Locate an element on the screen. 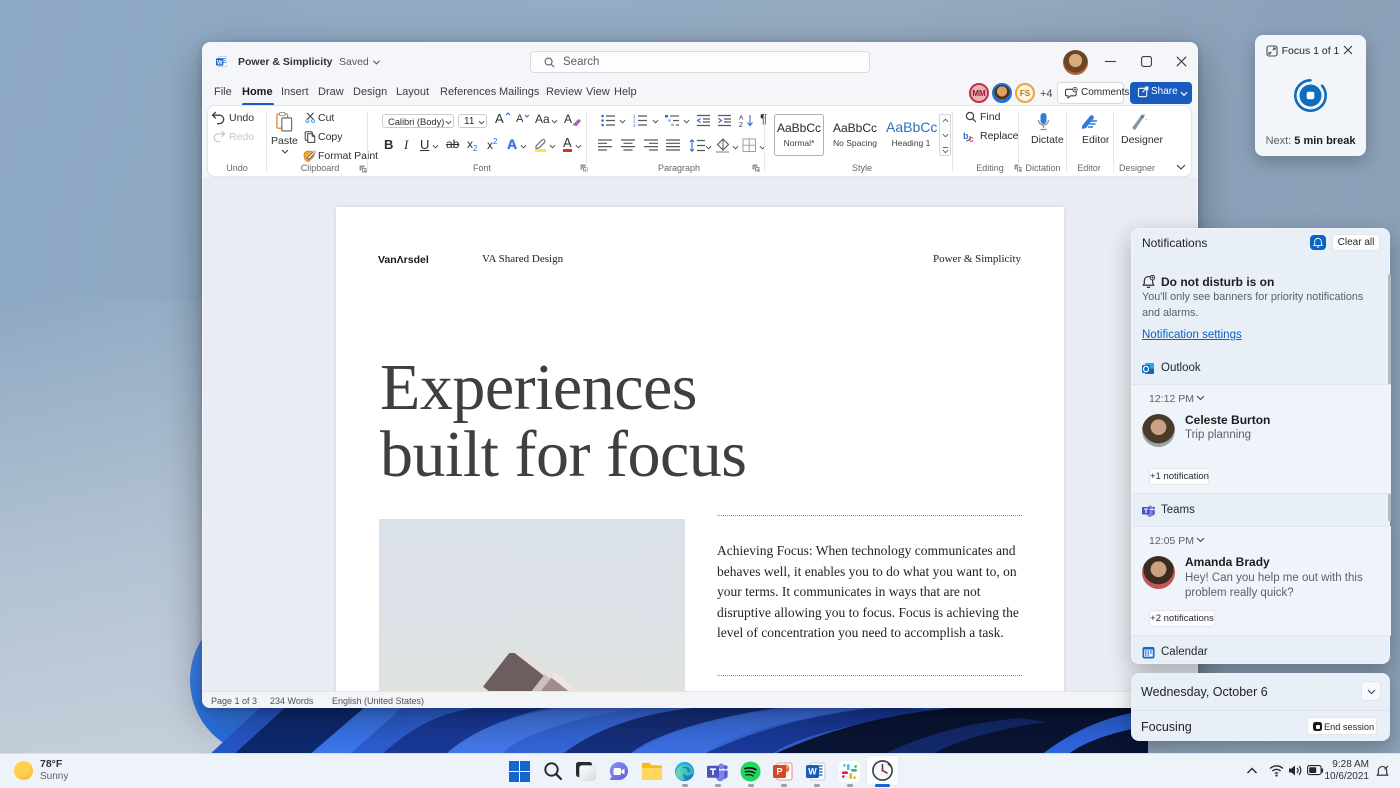 Image resolution: width=1400 pixels, height=788 pixels. svg-text: 3 is located at coordinates (634, 125).